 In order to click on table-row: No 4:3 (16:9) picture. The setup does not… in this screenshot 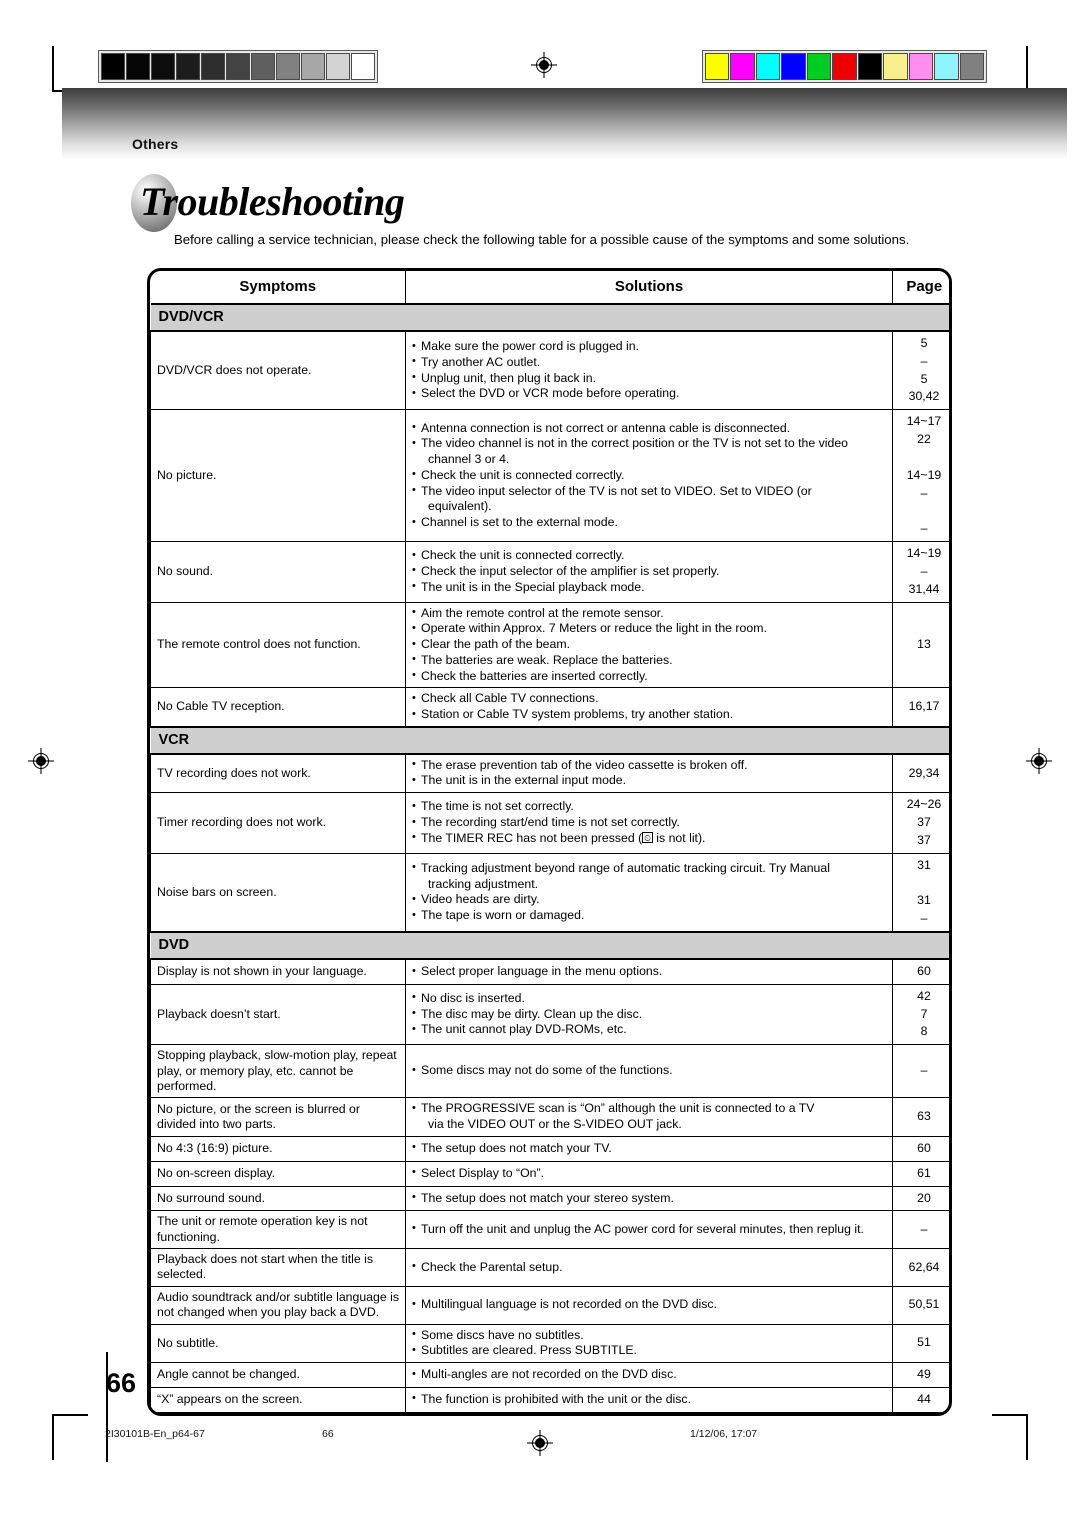, I will do `click(549, 1148)`.